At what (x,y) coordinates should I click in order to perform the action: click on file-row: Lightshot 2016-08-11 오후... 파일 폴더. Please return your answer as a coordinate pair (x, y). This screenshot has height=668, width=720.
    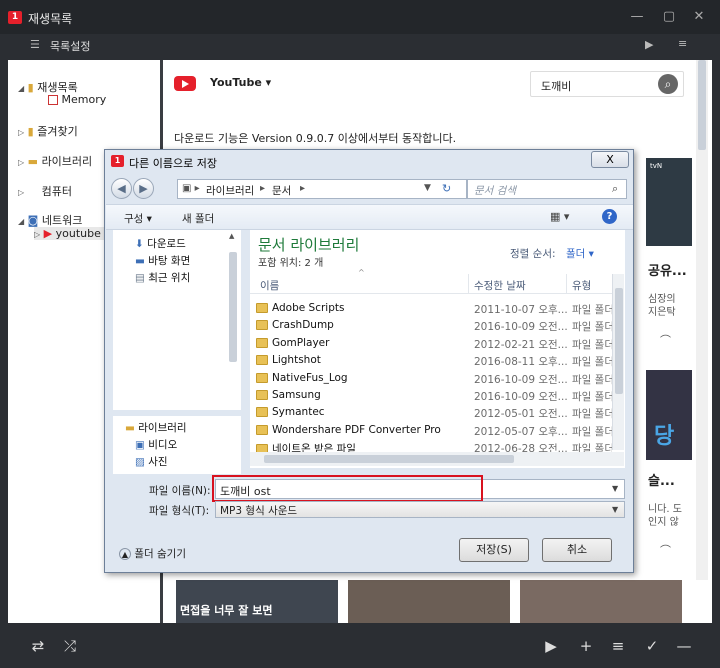
    Looking at the image, I should click on (431, 360).